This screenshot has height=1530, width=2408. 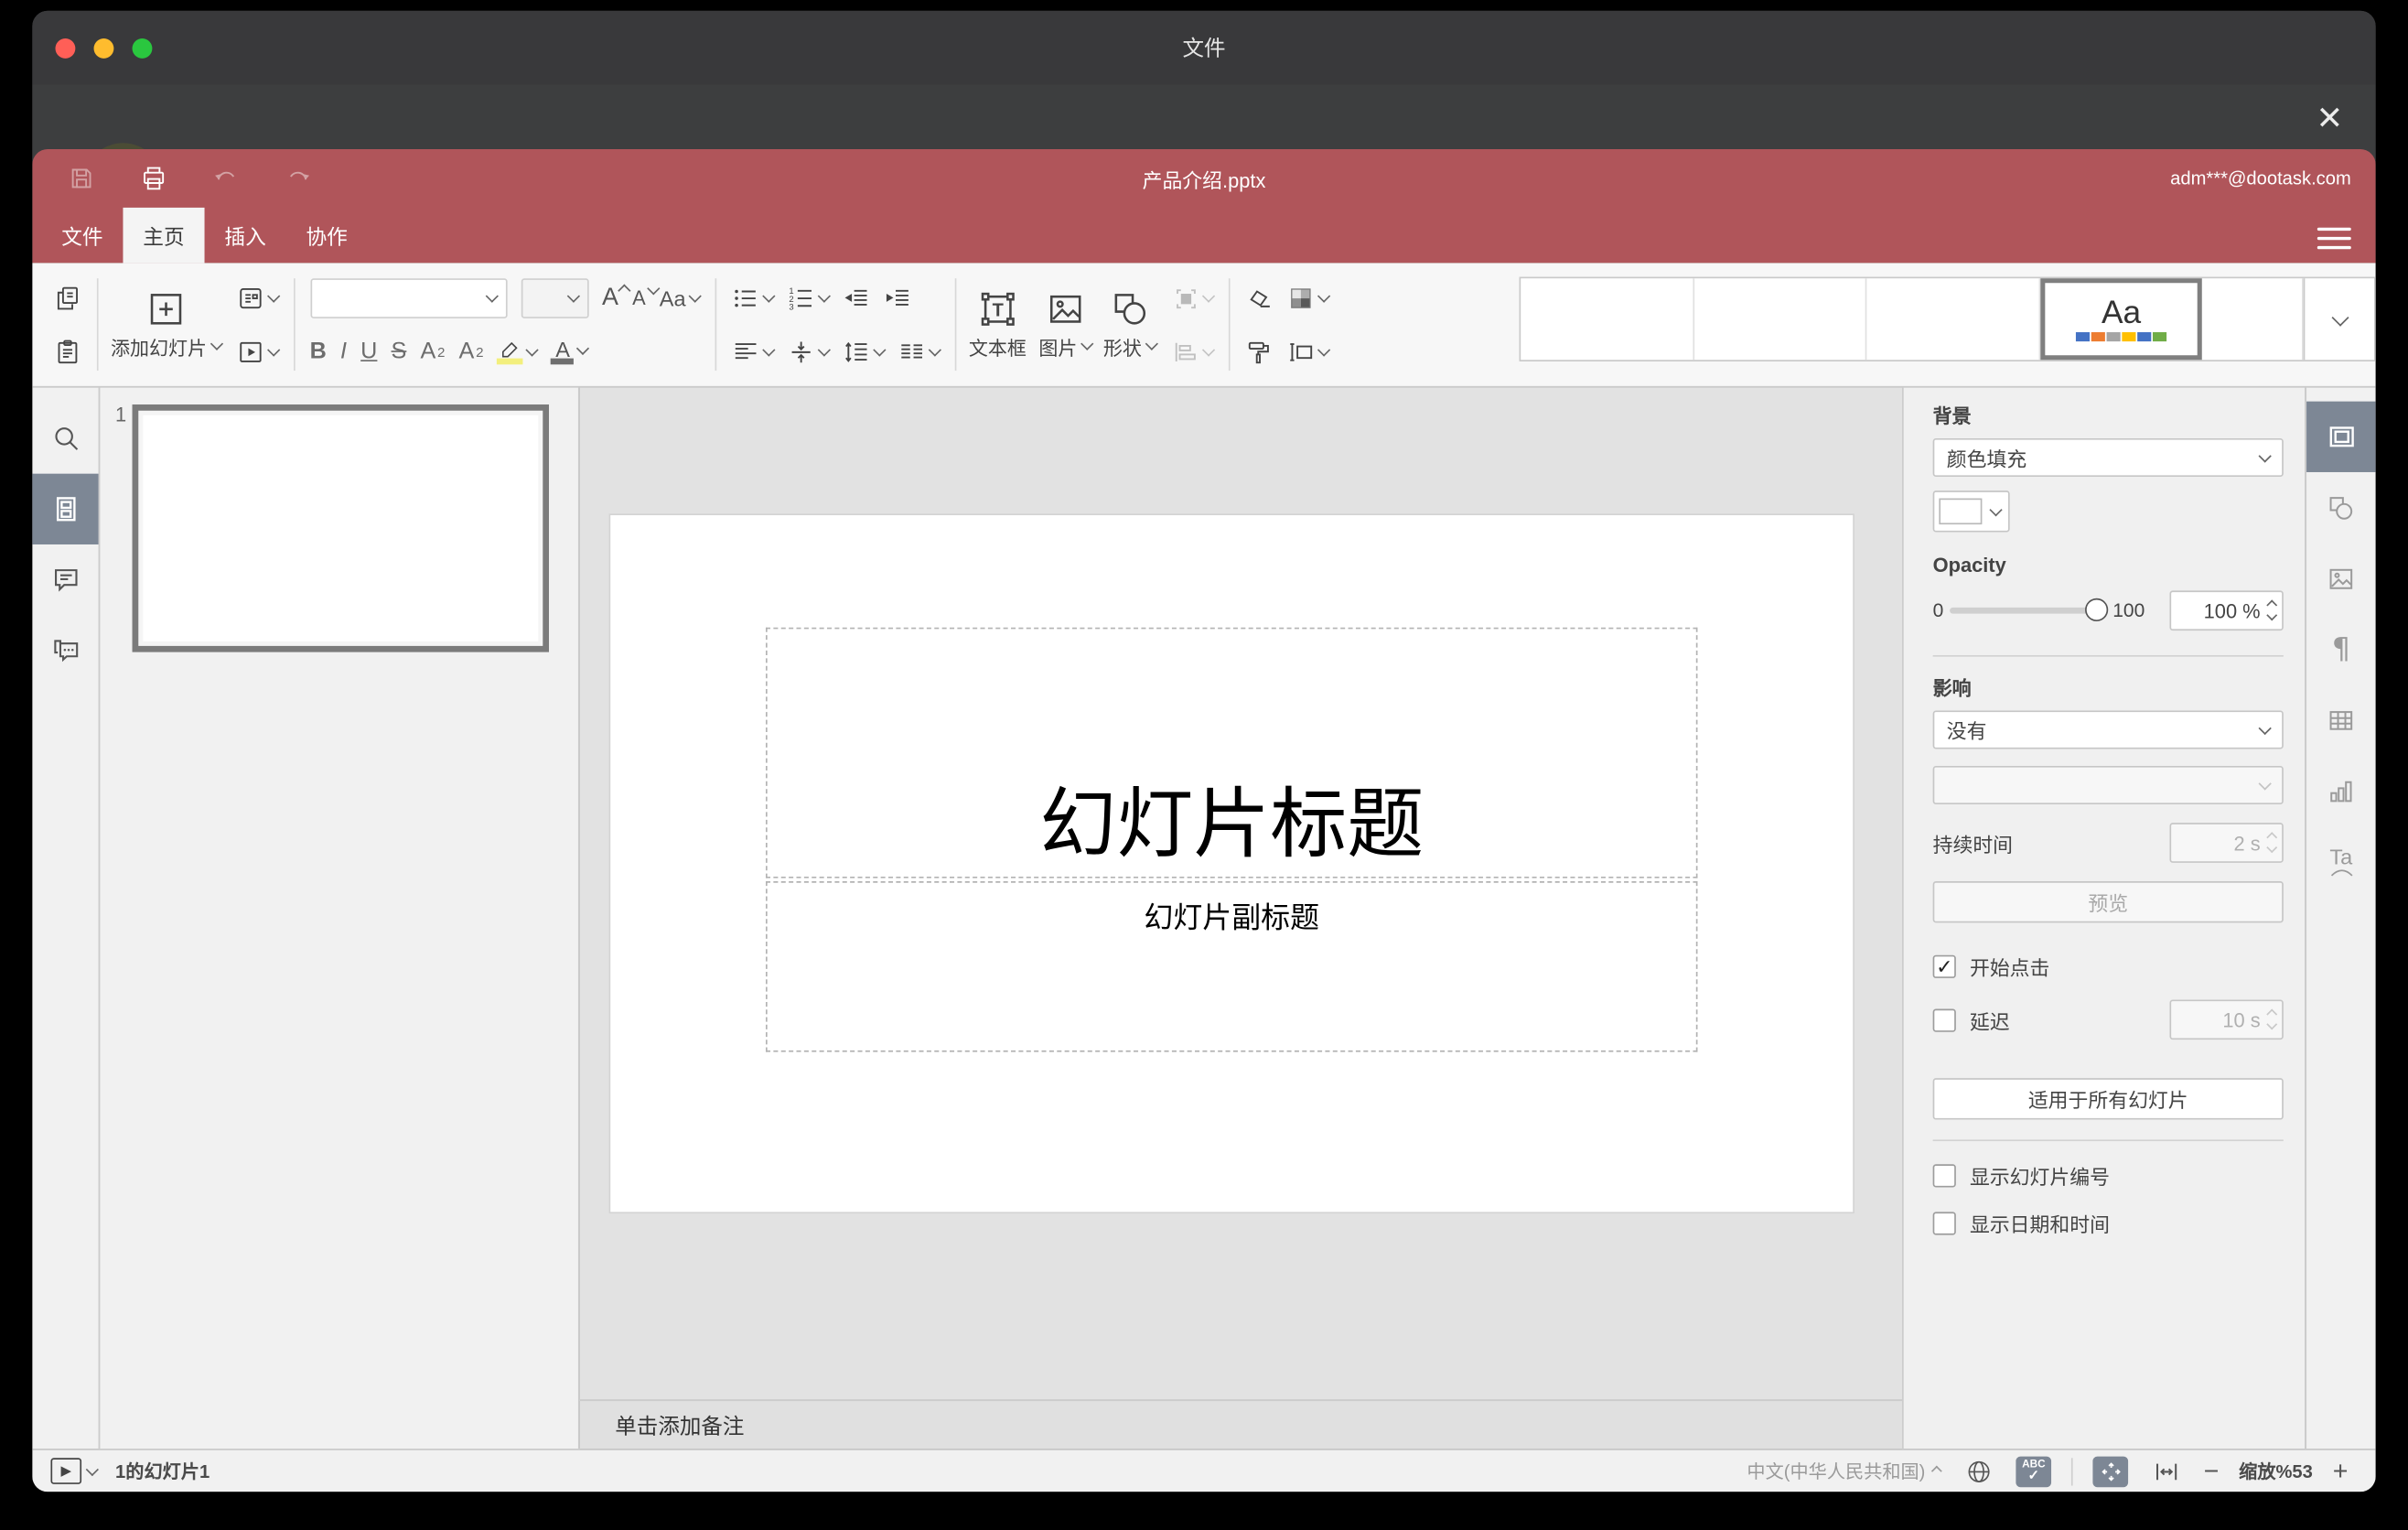 I want to click on decrease-font-button: A, so click(x=646, y=295).